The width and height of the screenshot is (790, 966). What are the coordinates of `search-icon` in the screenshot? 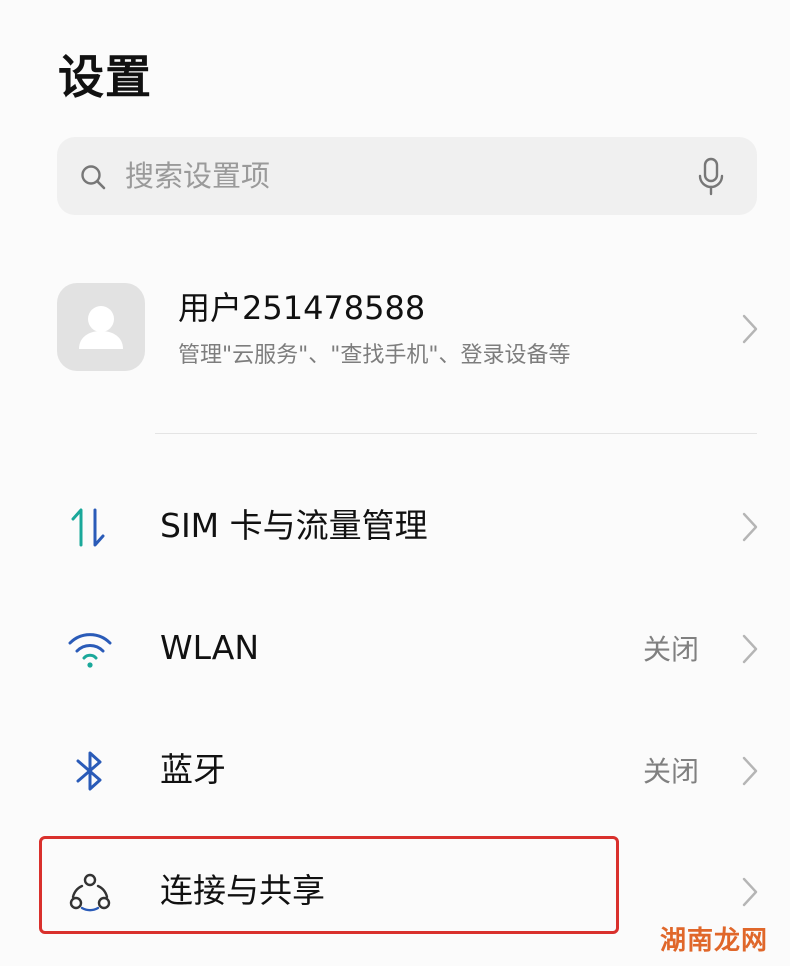 It's located at (93, 177).